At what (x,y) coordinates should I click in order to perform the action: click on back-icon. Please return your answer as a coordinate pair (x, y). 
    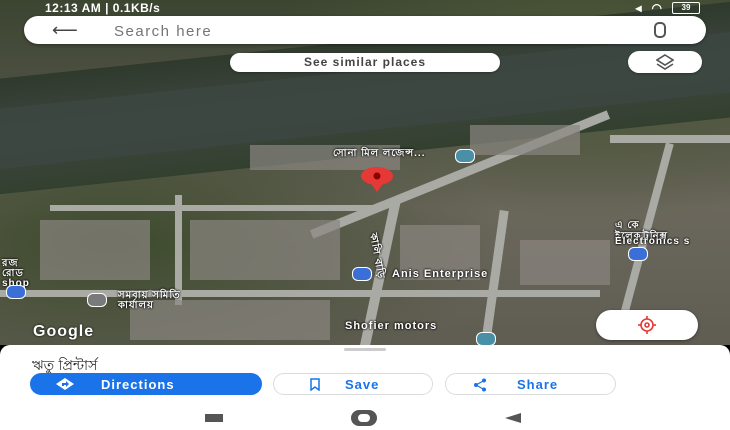
    Looking at the image, I should click on (513, 418).